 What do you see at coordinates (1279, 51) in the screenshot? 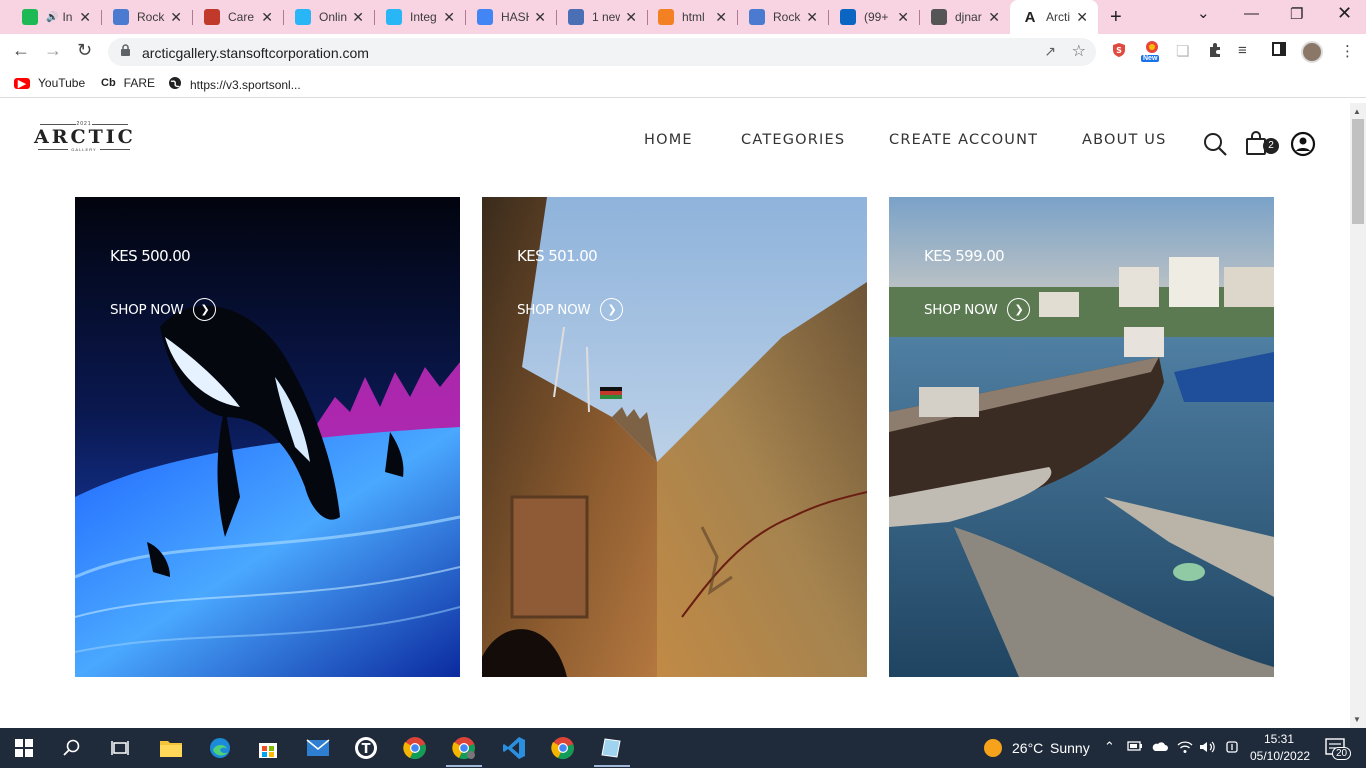
I see `side-panel-icon` at bounding box center [1279, 51].